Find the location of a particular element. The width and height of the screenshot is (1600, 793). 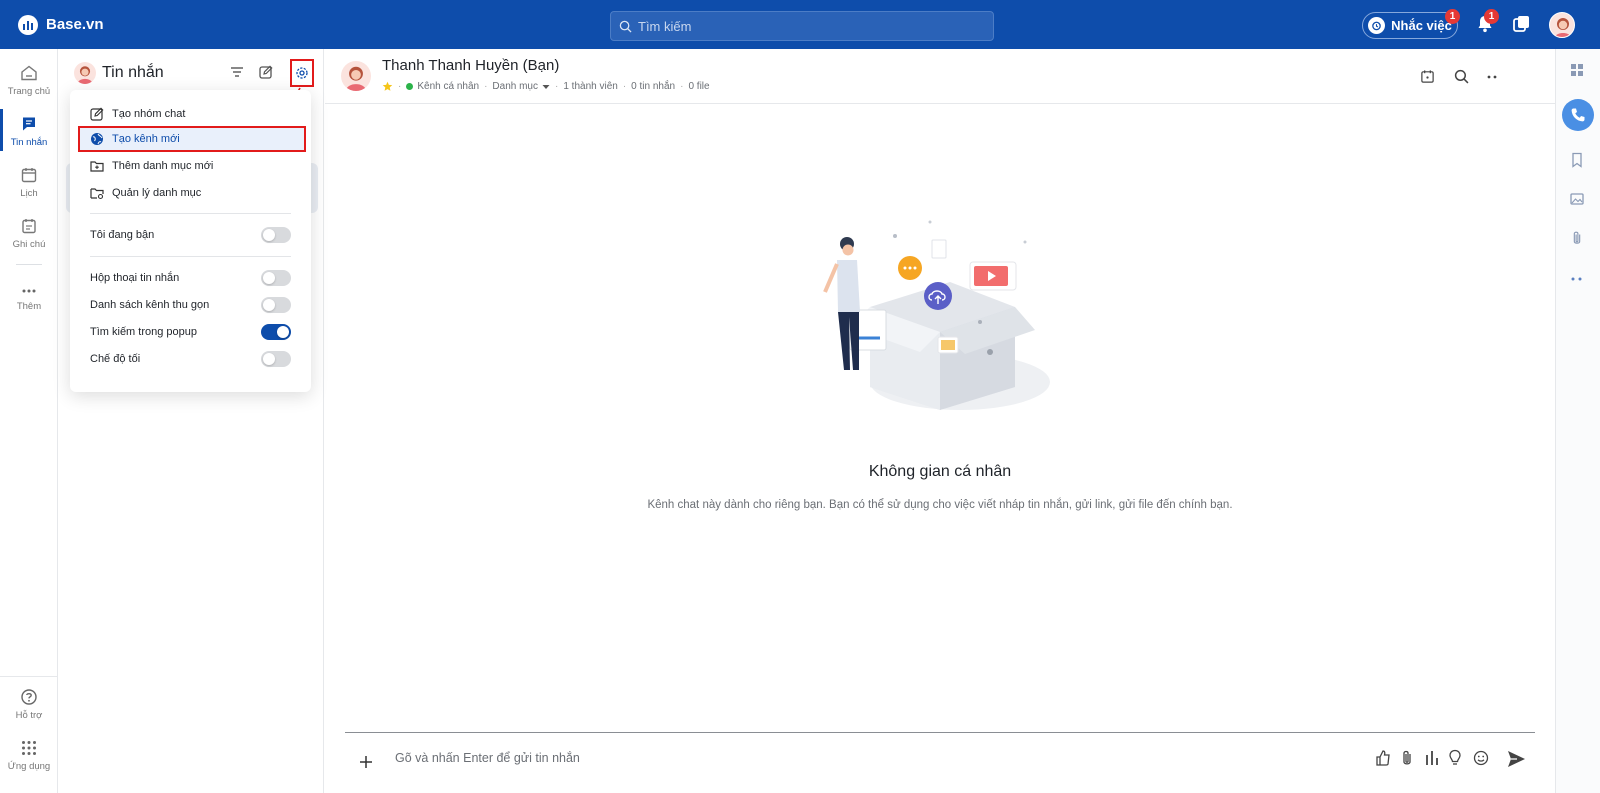

rail-item-calendar: Lịch is located at coordinates (29, 182).